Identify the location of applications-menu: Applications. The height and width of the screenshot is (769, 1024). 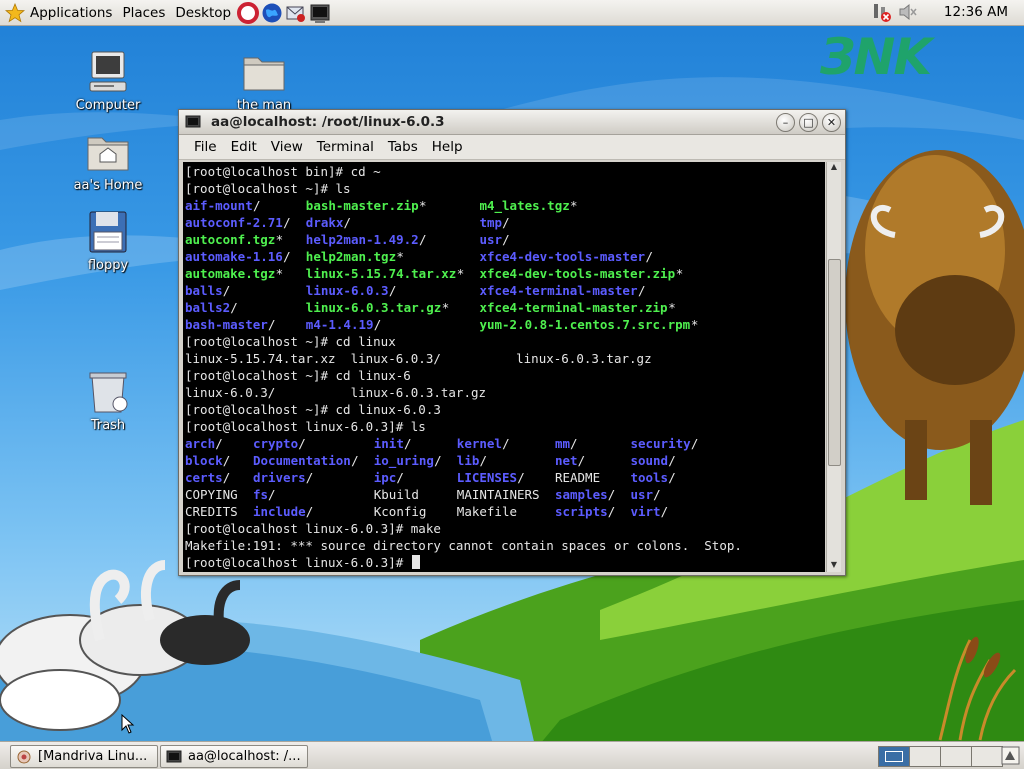
(58, 12).